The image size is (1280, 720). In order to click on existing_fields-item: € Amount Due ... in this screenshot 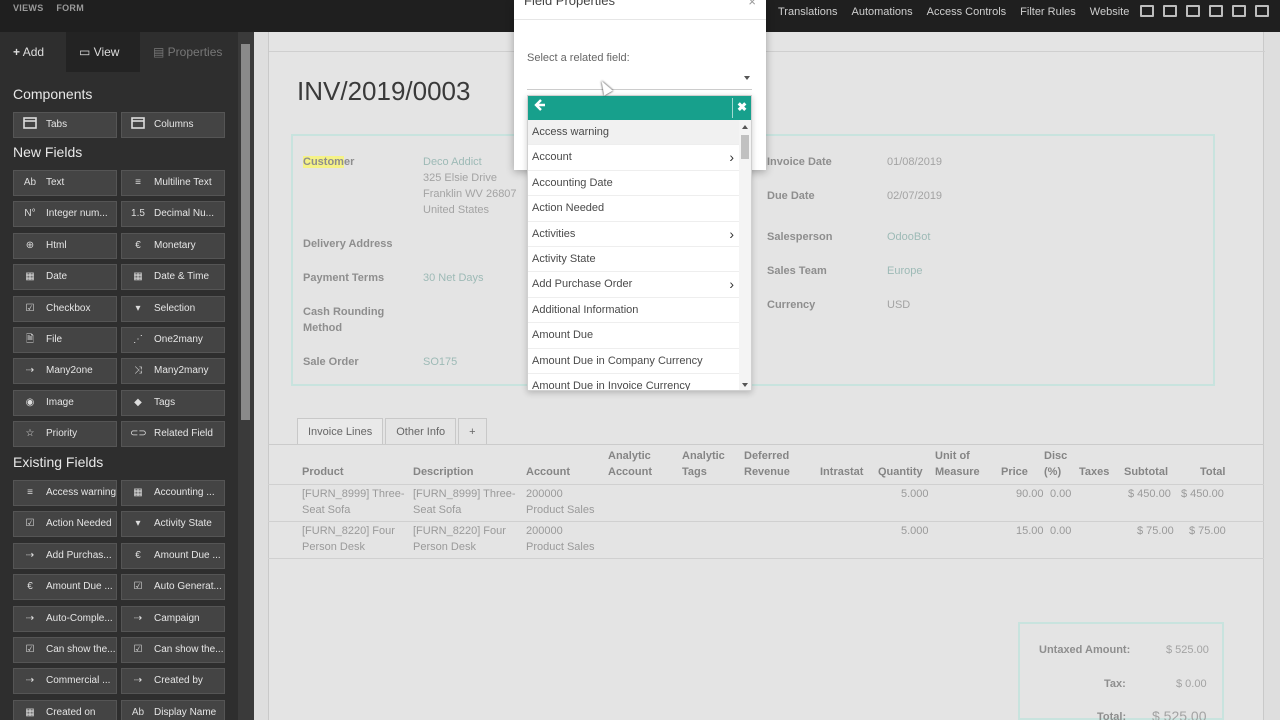, I will do `click(65, 587)`.